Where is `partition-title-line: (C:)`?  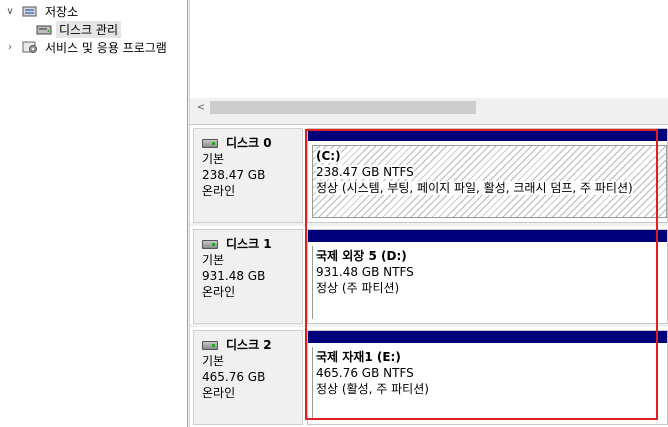
partition-title-line: (C:) is located at coordinates (489, 156).